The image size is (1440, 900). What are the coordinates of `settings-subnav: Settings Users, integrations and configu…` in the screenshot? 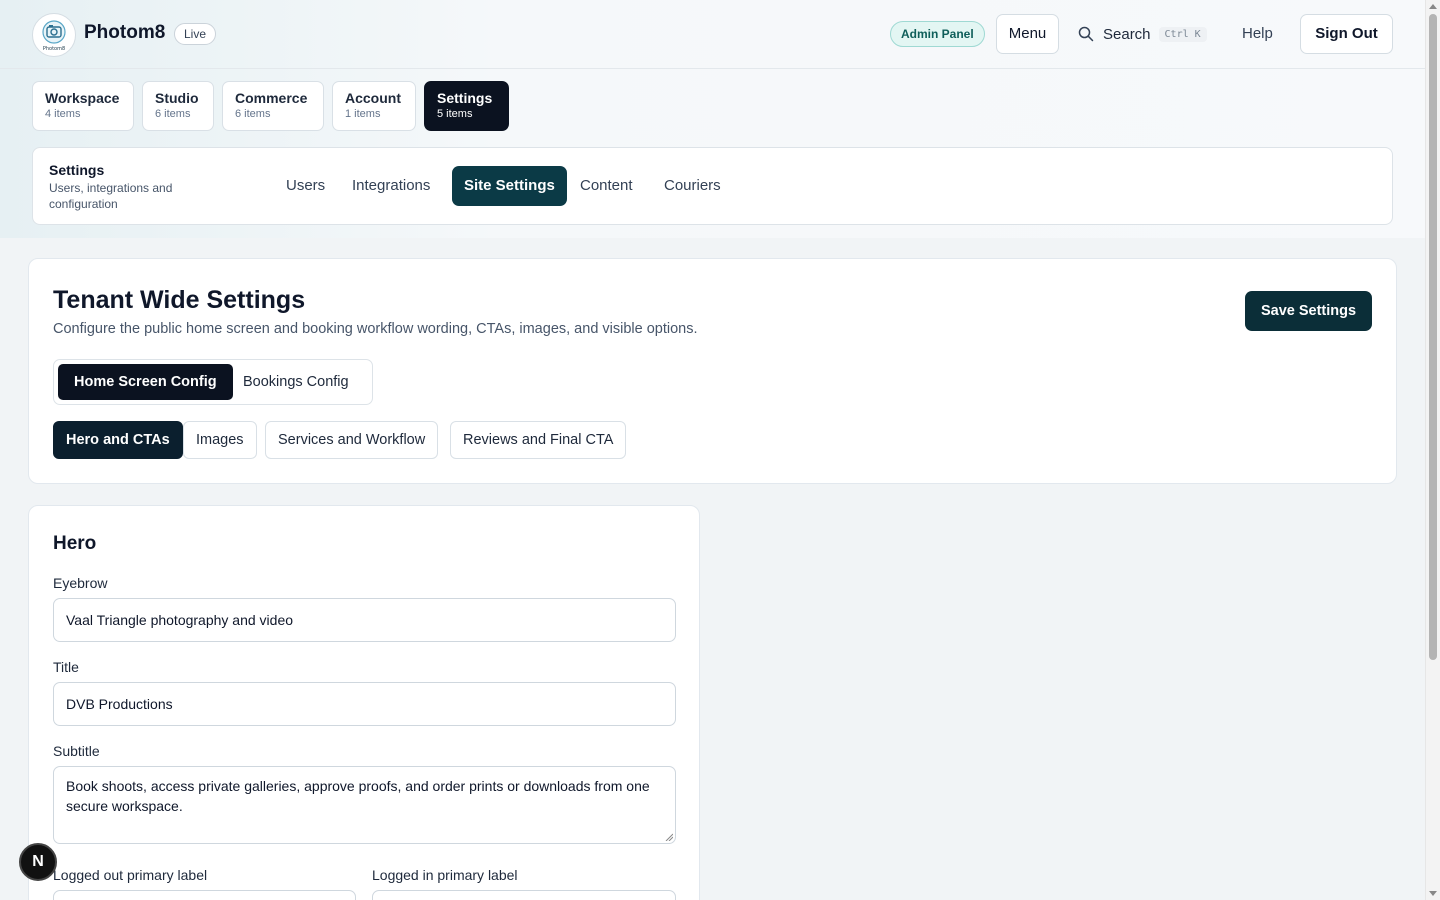 It's located at (712, 186).